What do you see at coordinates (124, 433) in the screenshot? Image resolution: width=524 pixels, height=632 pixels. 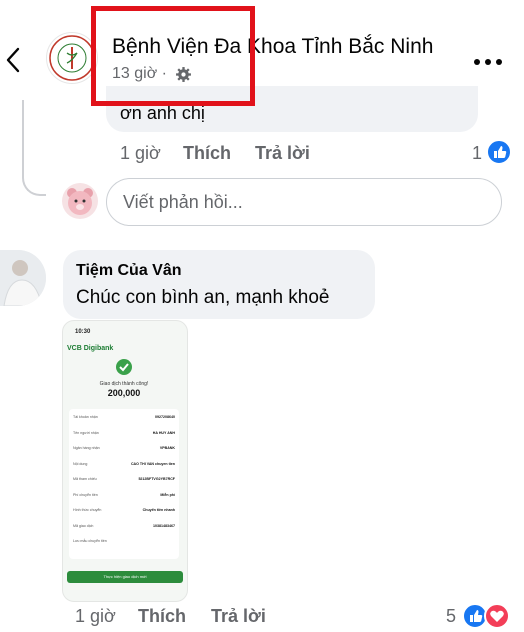 I see `receipt-row: Tên người nhận HA HUY ANH` at bounding box center [124, 433].